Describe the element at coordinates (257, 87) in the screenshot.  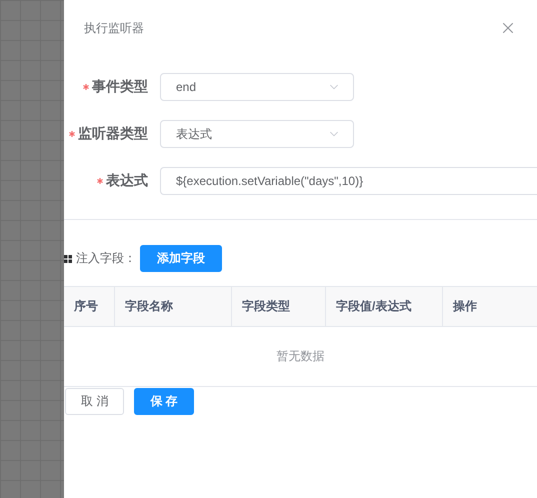
I see `select-field: end` at that location.